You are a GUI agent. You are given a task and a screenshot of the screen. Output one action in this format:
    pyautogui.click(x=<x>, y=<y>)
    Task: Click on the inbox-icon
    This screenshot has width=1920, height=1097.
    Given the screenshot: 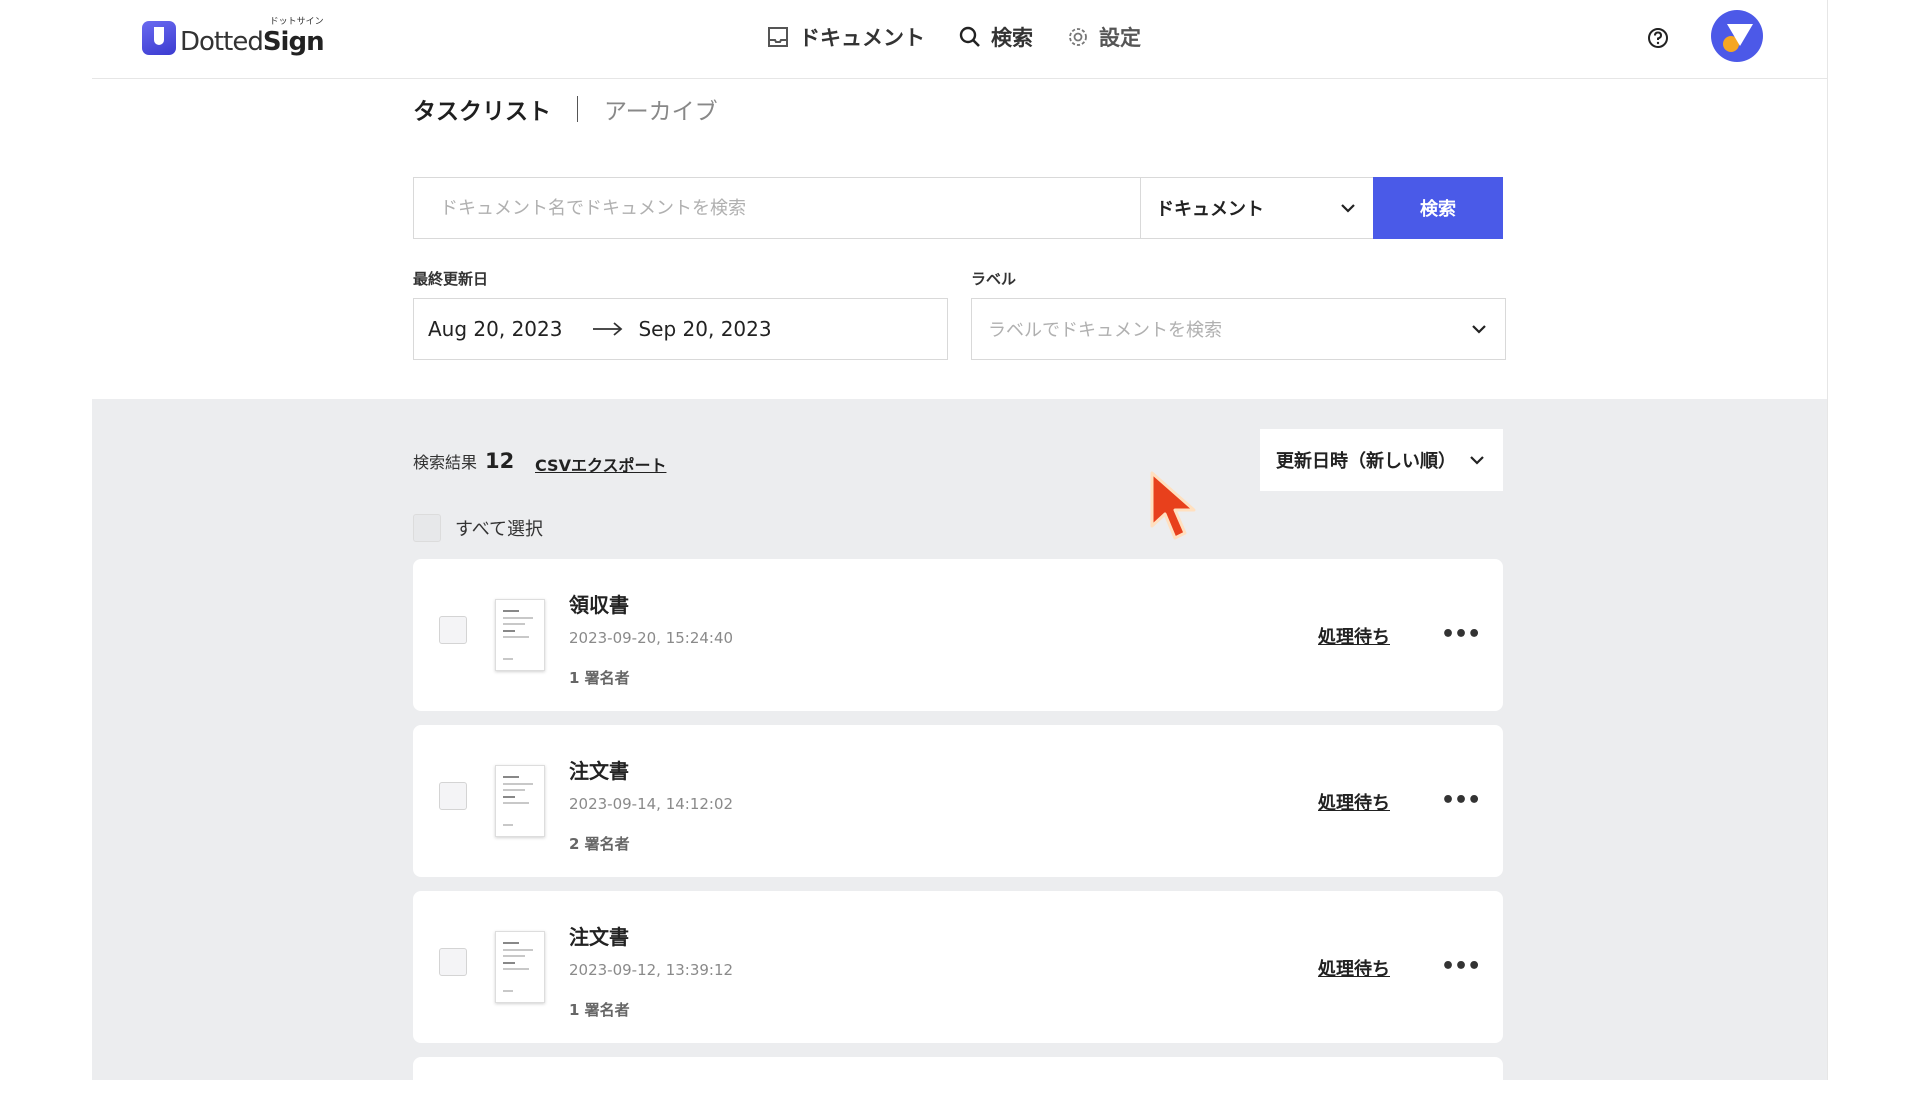 What is the action you would take?
    pyautogui.click(x=778, y=37)
    